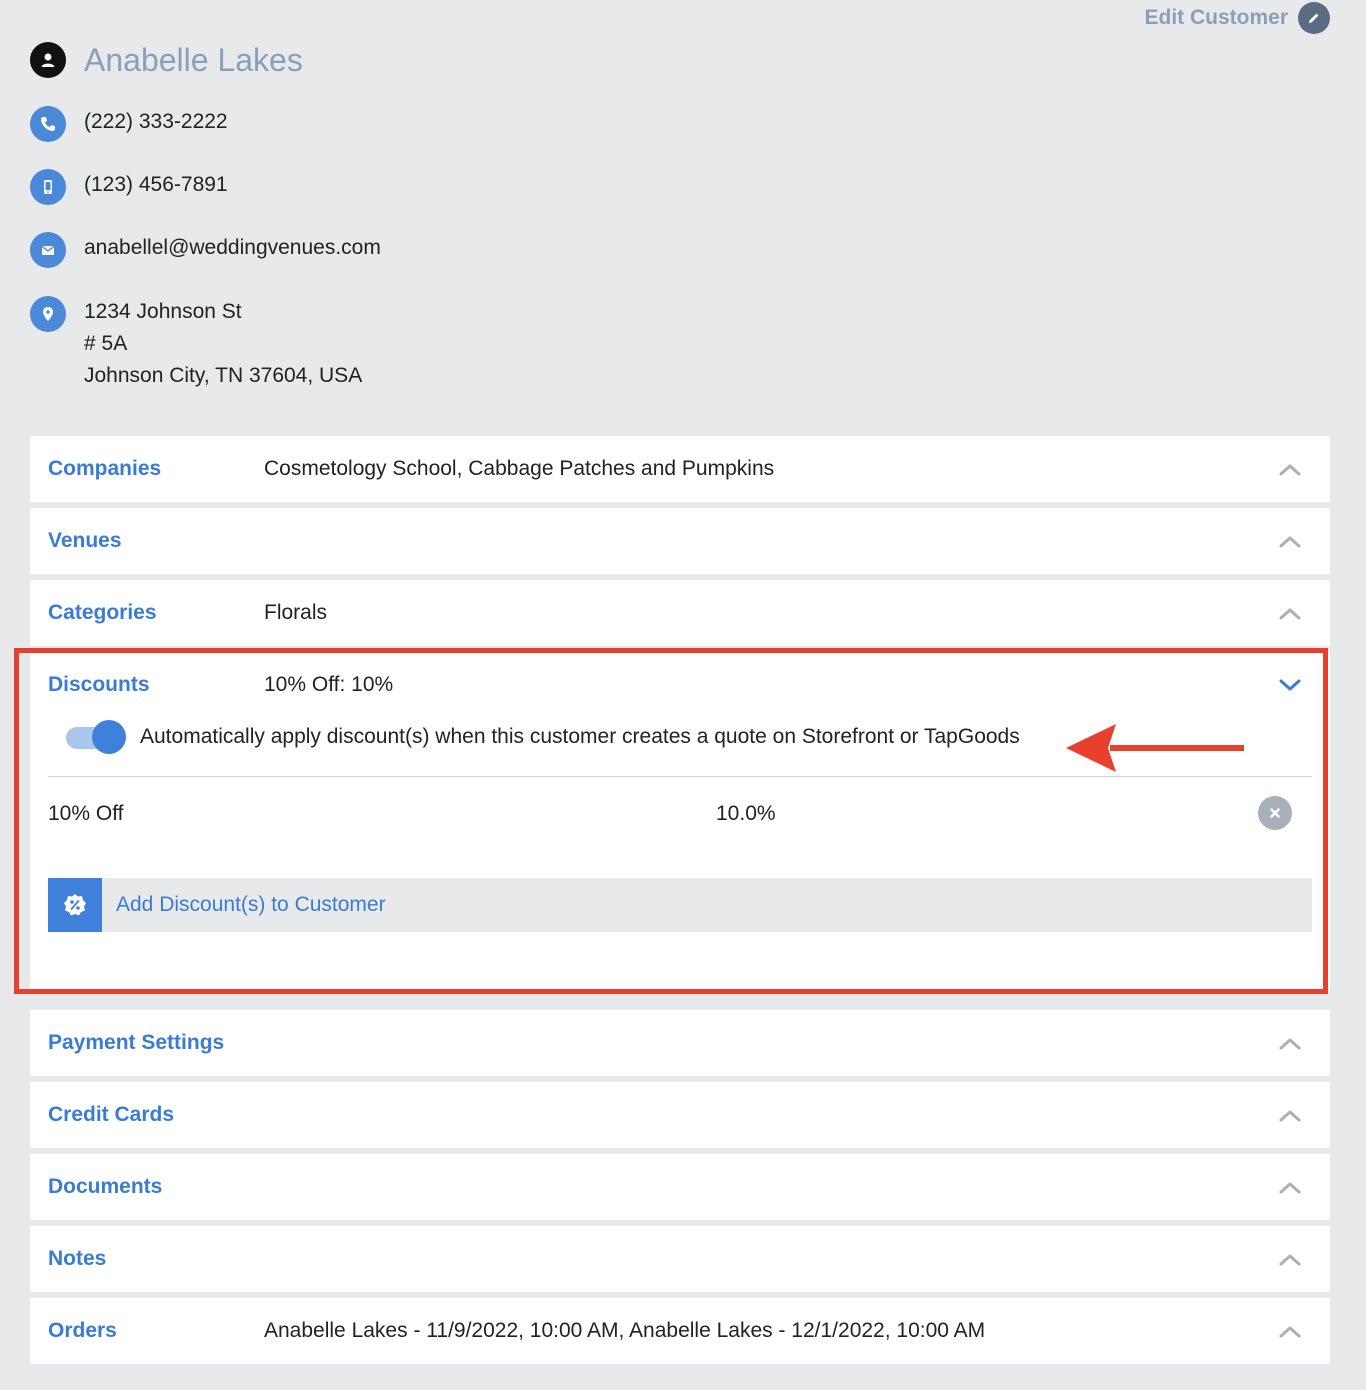 The height and width of the screenshot is (1390, 1366). I want to click on discounts-header: Discounts 10% Off: 10%, so click(680, 685).